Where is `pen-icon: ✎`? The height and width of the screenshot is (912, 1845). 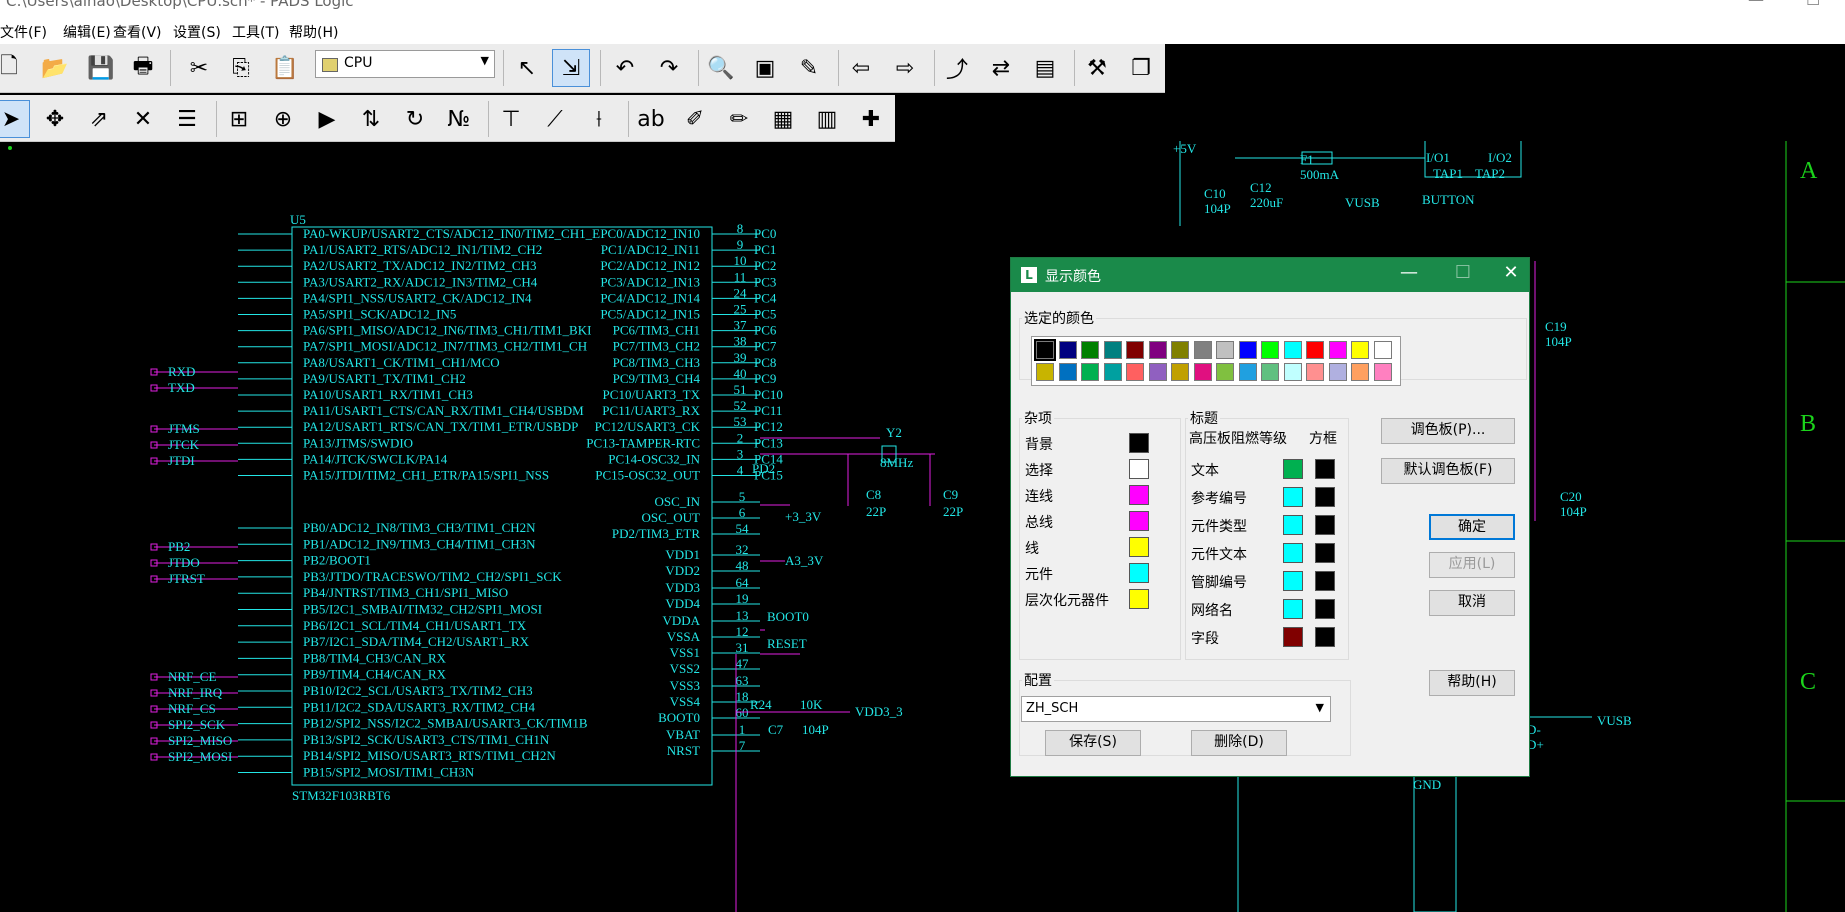
pen-icon: ✎ is located at coordinates (809, 68).